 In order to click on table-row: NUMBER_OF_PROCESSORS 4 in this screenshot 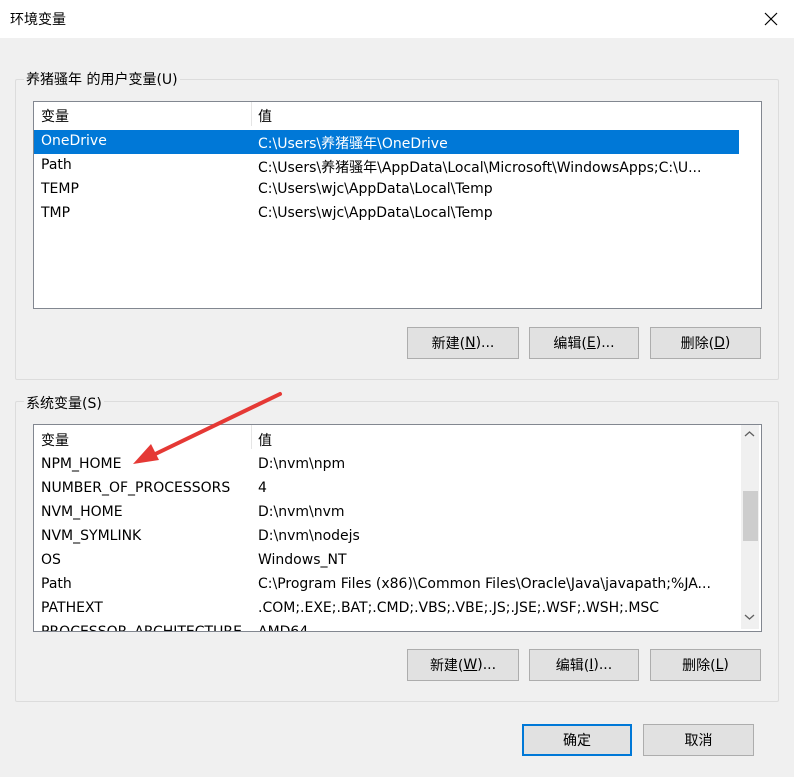, I will do `click(386, 489)`.